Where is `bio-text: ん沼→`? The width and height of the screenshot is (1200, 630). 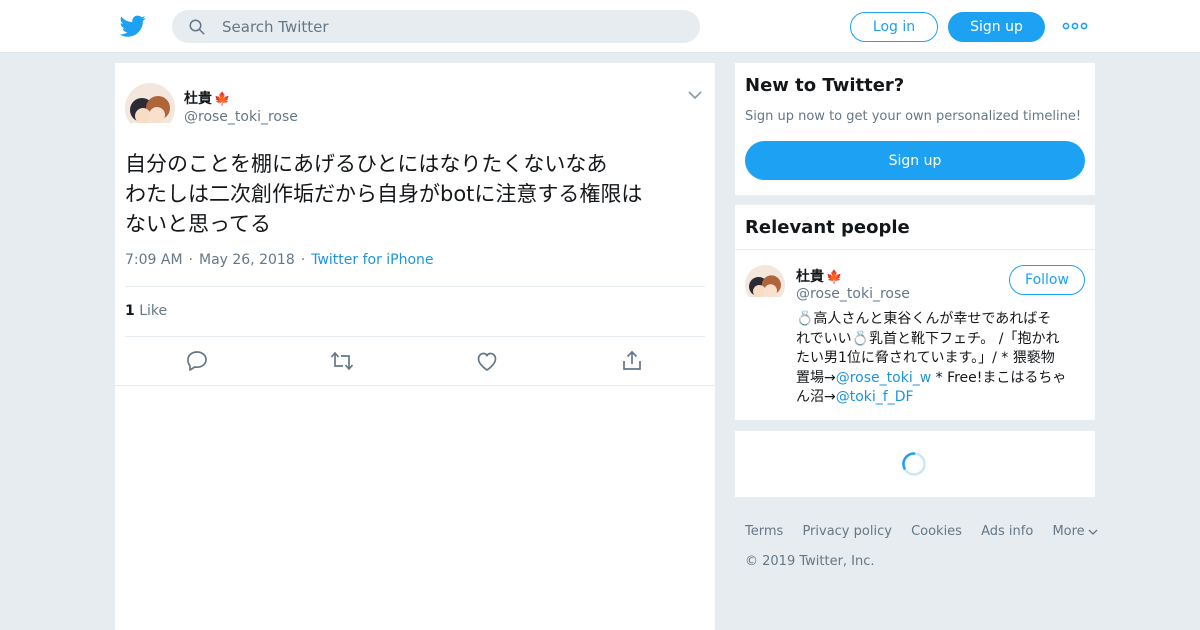
bio-text: ん沼→ is located at coordinates (816, 397).